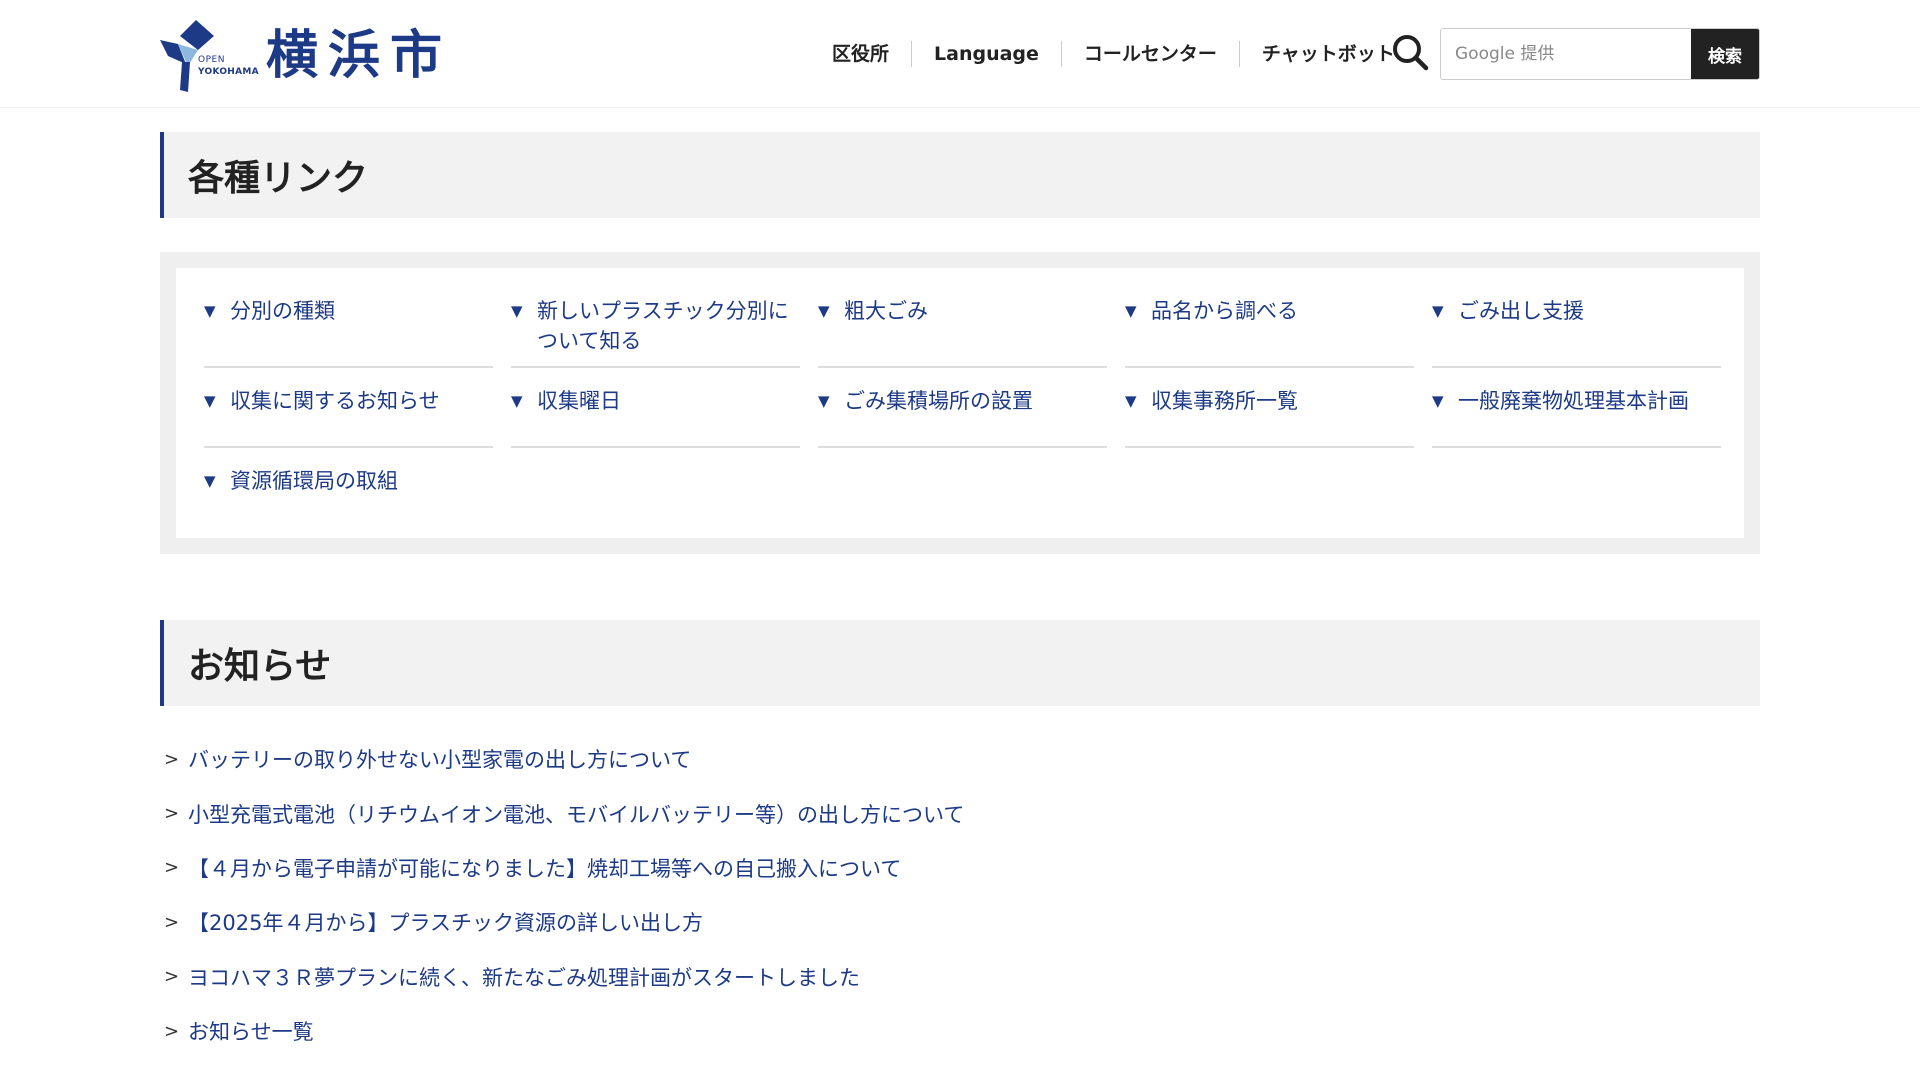 Image resolution: width=1920 pixels, height=1067 pixels. Describe the element at coordinates (211, 60) in the screenshot. I see `logo-open-text: OPEN` at that location.